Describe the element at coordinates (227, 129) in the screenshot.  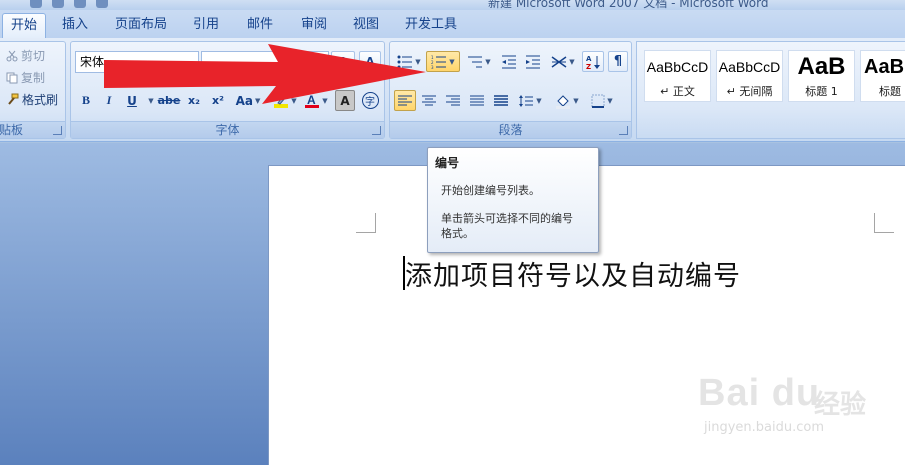
I see `font-group-label: 字体` at that location.